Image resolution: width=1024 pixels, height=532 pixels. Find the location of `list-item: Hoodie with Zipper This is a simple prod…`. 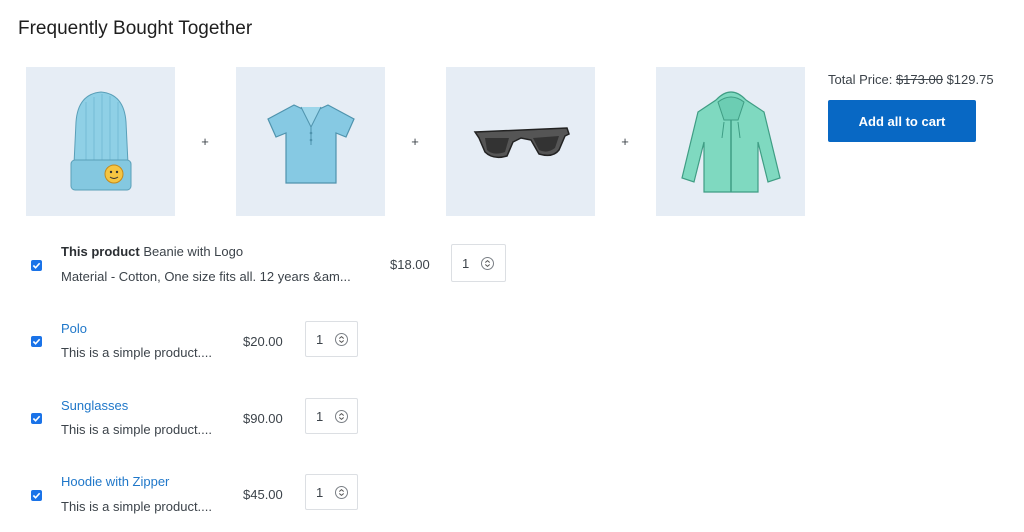

list-item: Hoodie with Zipper This is a simple prod… is located at coordinates (512, 501).